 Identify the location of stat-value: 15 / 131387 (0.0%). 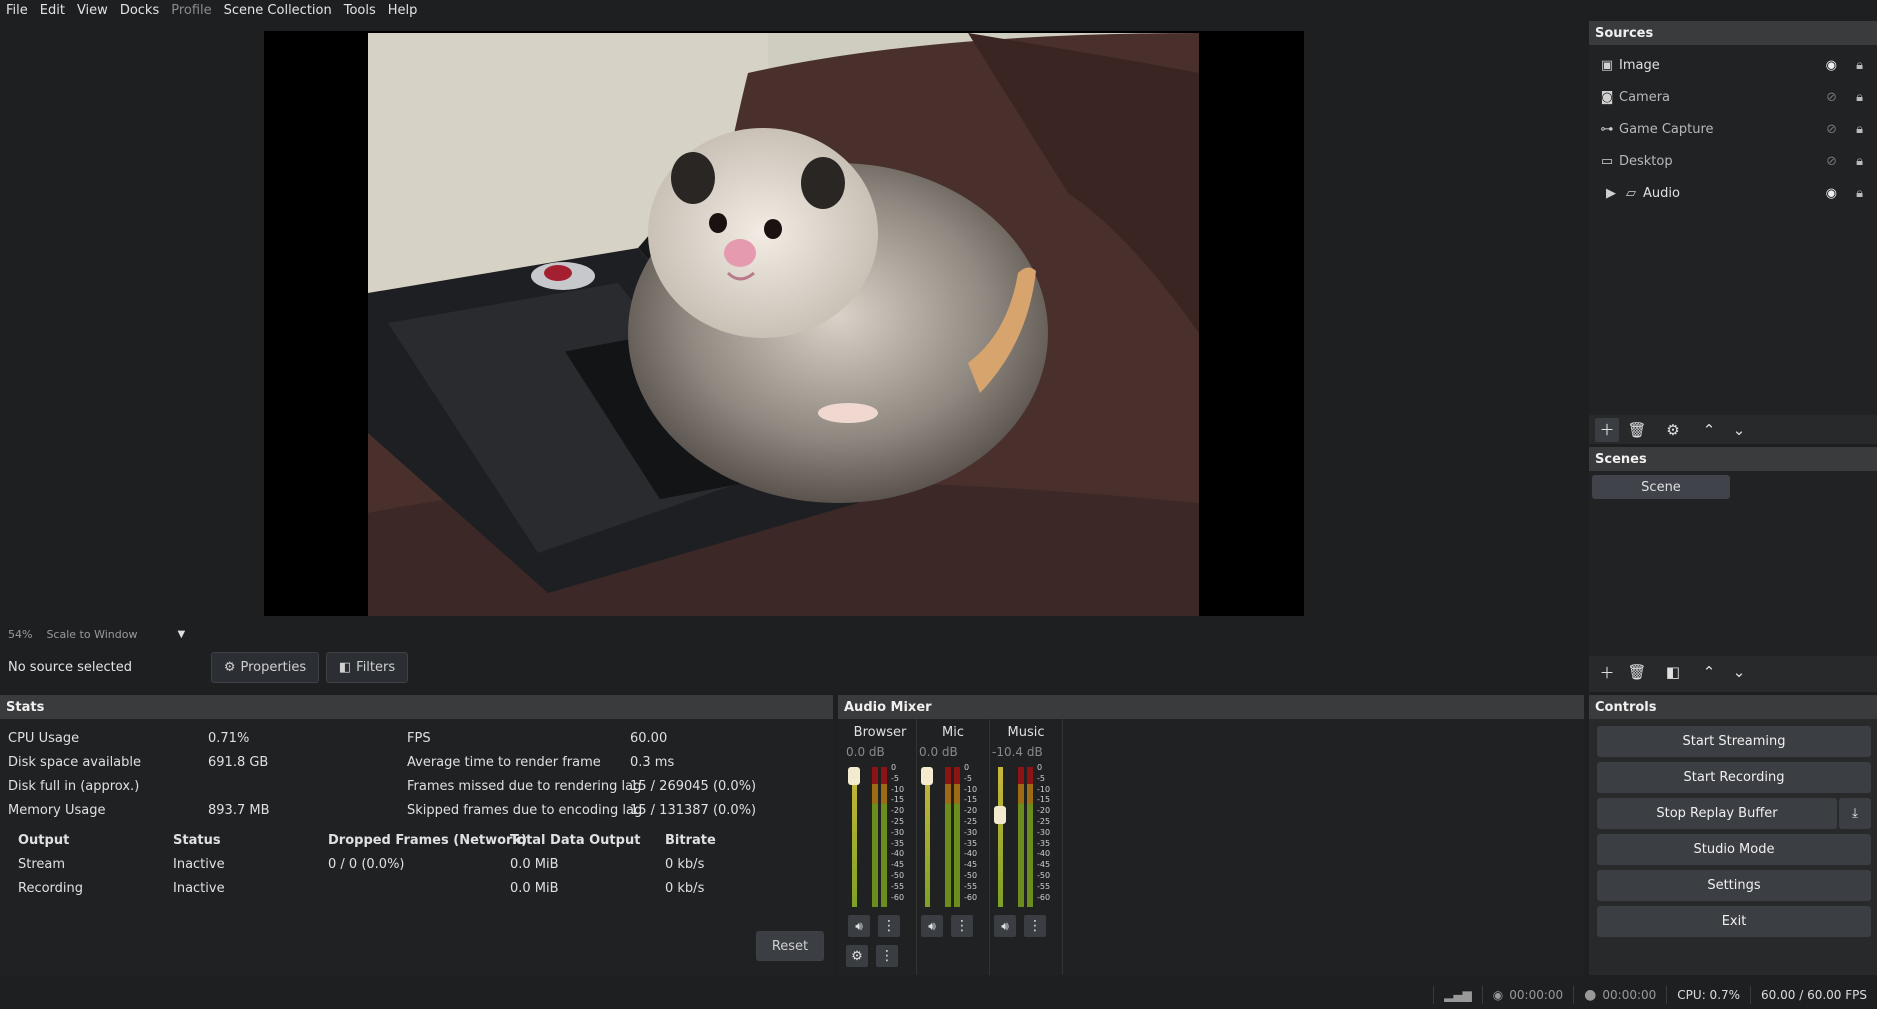
(693, 810).